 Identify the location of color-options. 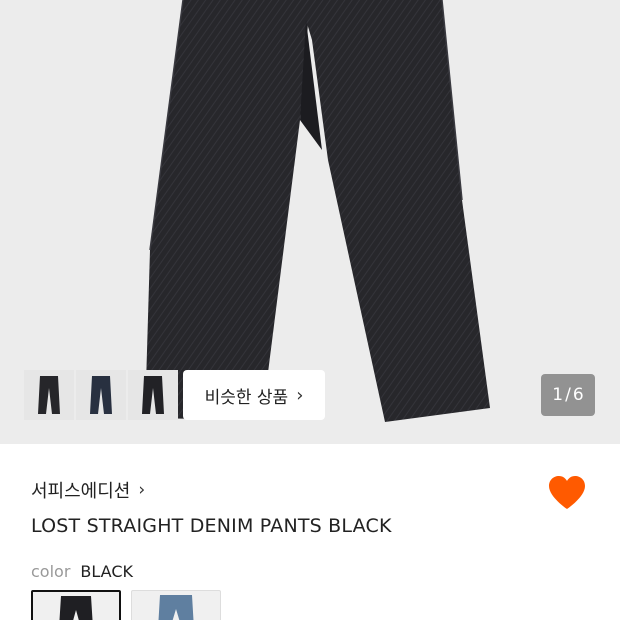
(126, 605).